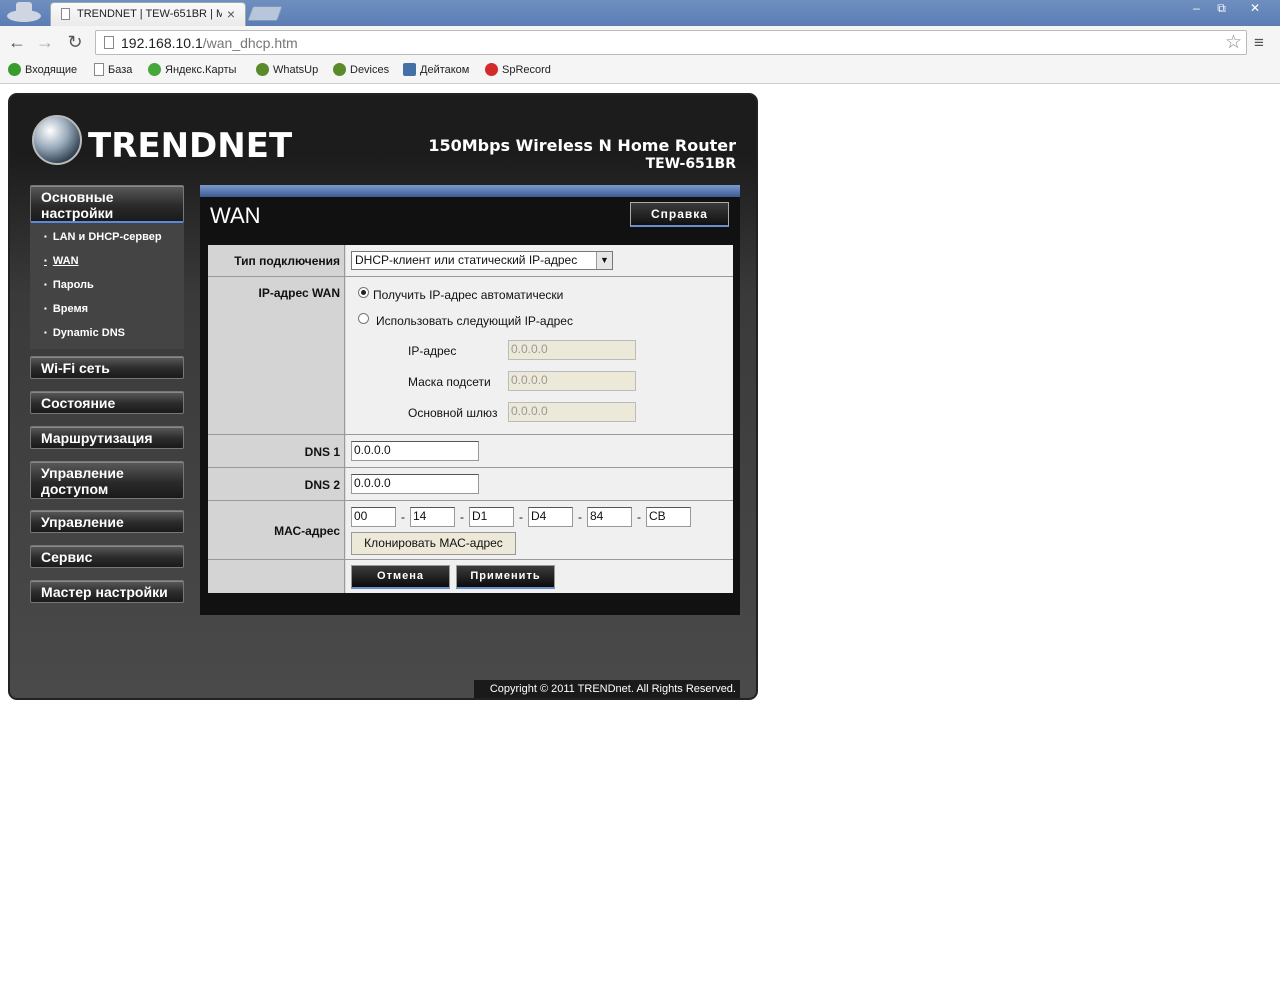  I want to click on bookmark-item: Дейтаком, so click(436, 69).